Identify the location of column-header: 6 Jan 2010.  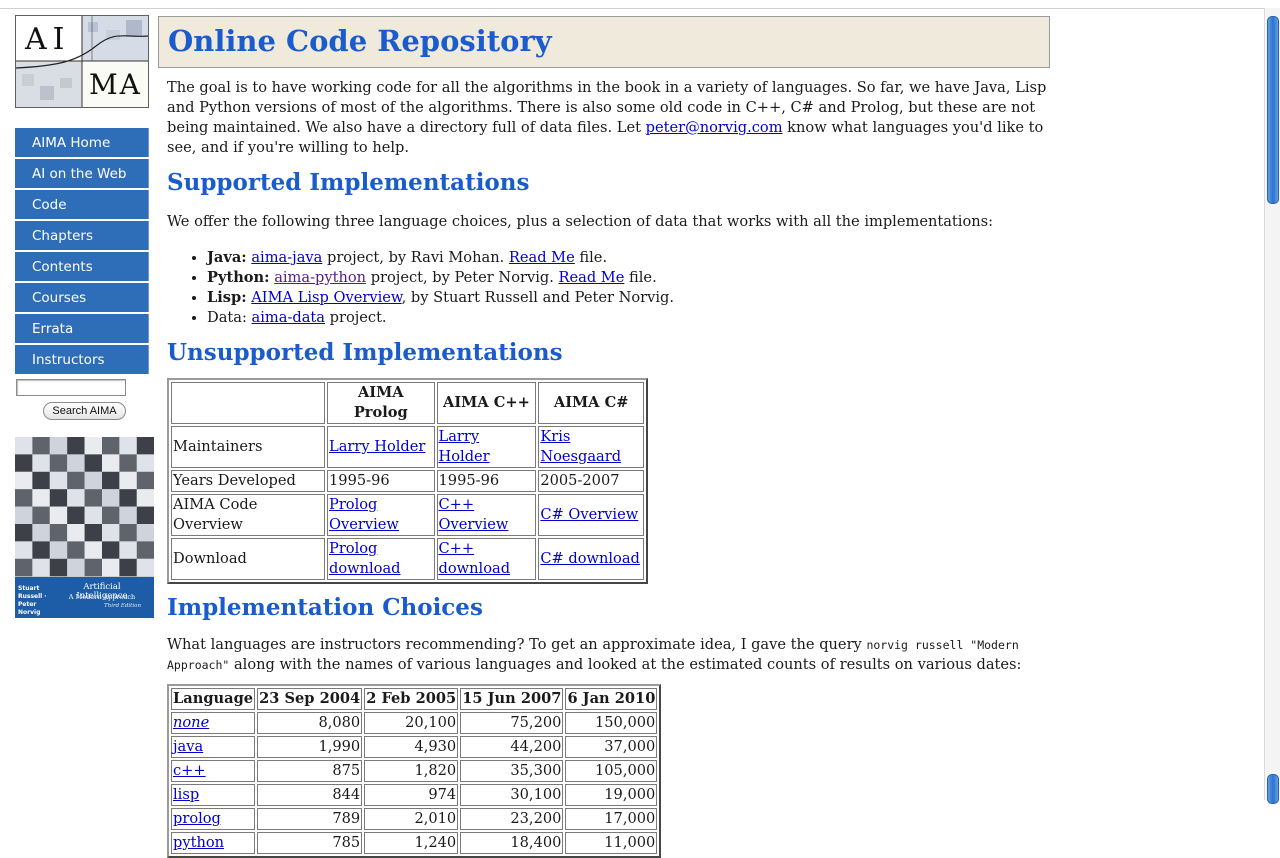
(611, 699).